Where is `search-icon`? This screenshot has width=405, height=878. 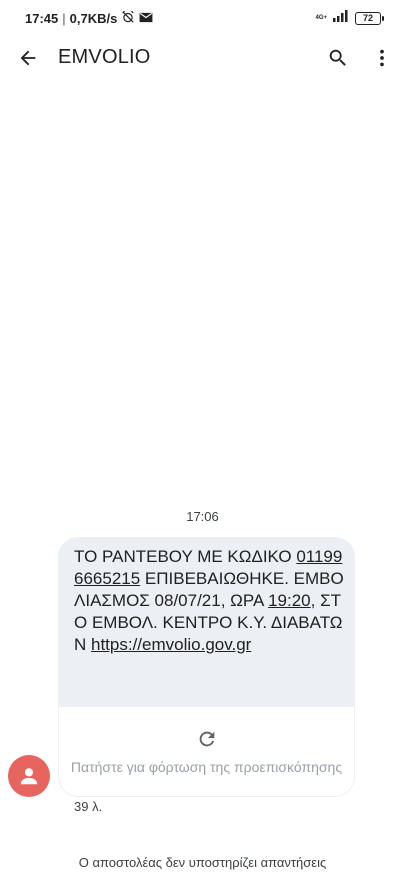
search-icon is located at coordinates (337, 57).